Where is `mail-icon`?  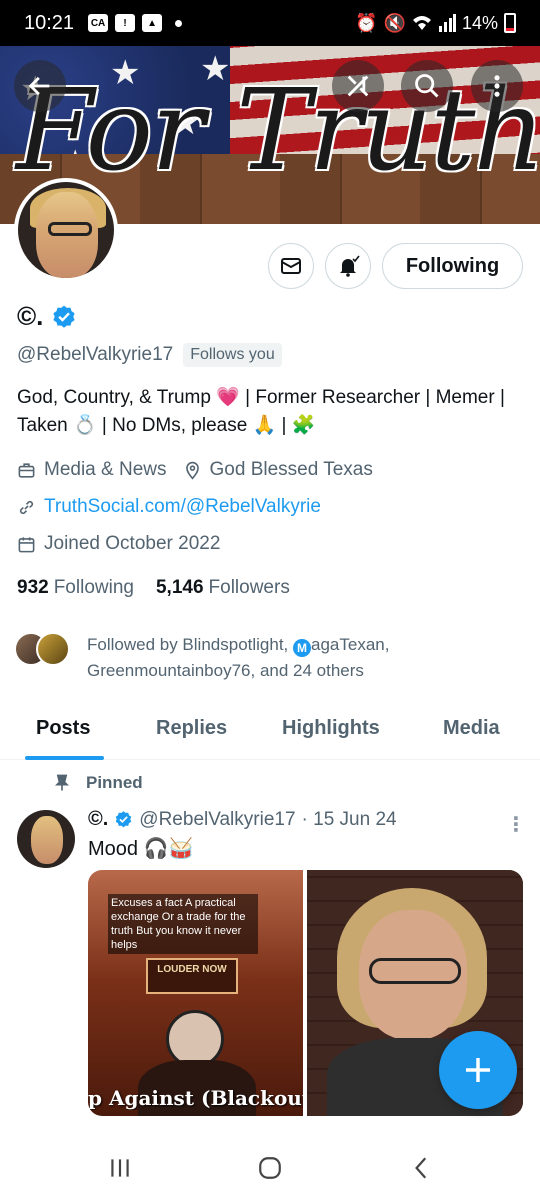 mail-icon is located at coordinates (291, 266).